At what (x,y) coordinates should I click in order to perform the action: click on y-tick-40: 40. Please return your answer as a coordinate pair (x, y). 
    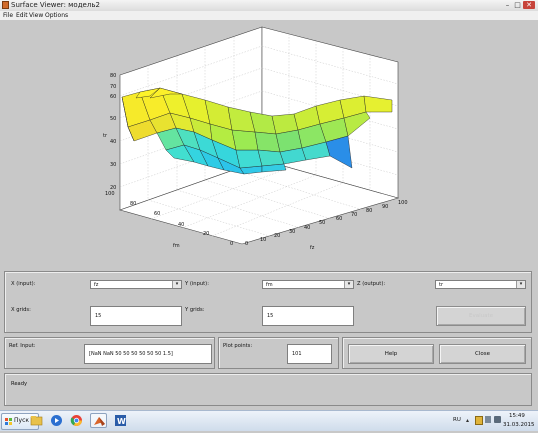
    Looking at the image, I should click on (181, 225).